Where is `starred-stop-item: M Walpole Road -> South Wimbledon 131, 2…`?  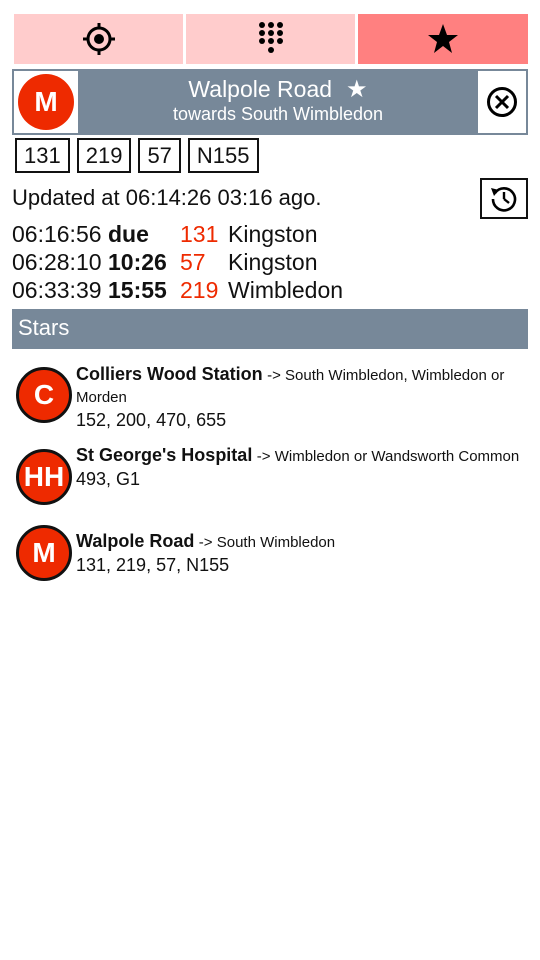 starred-stop-item: M Walpole Road -> South Wimbledon 131, 2… is located at coordinates (272, 555).